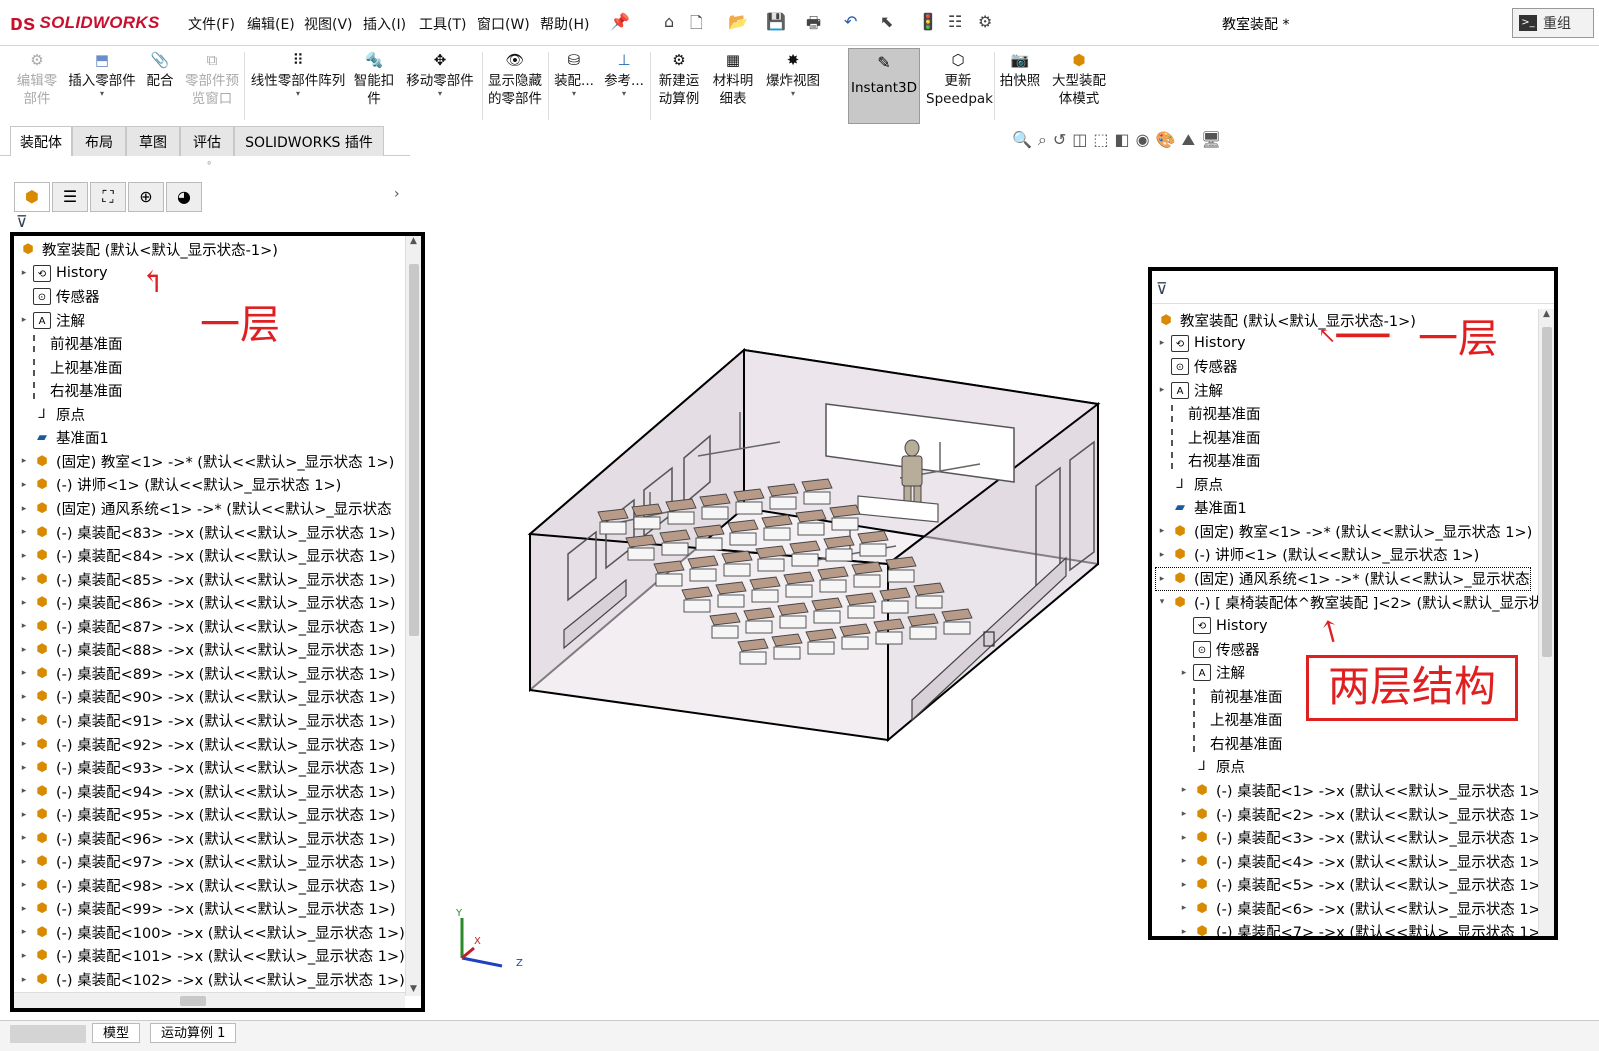  Describe the element at coordinates (160, 70) in the screenshot. I see `mate-button: 📎 配合` at that location.